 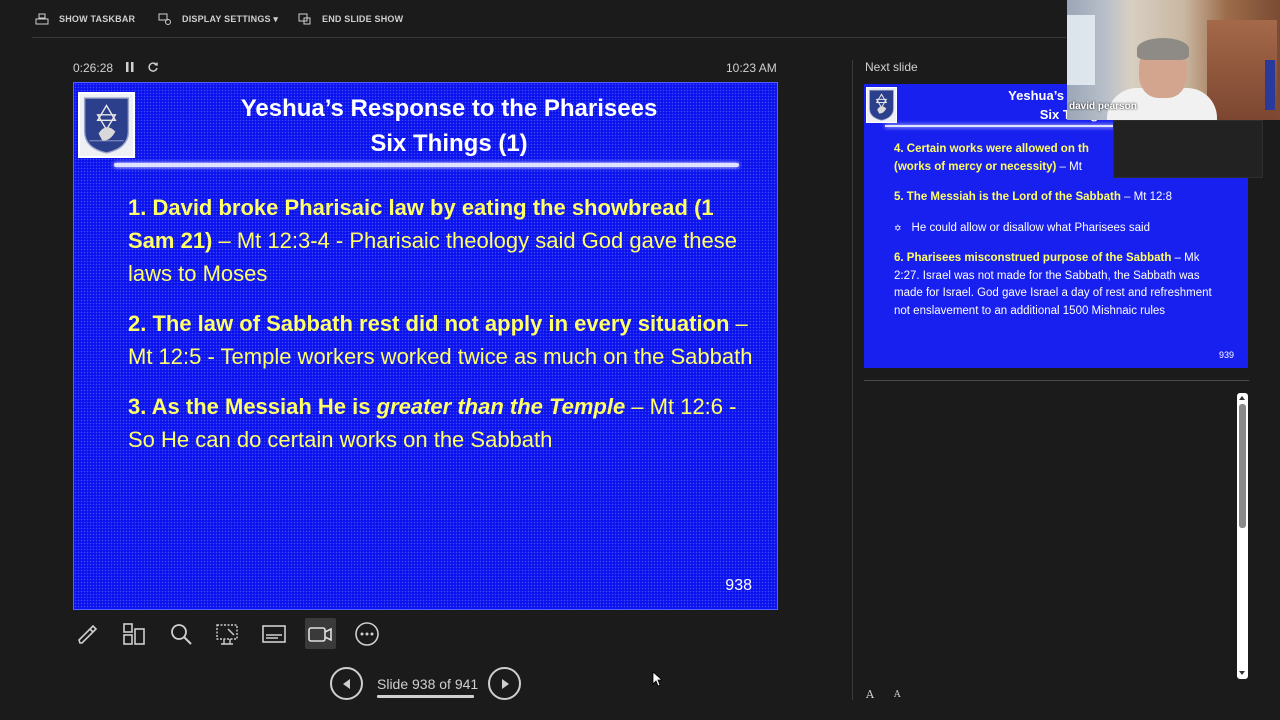 I want to click on pen-tool-button, so click(x=87, y=633).